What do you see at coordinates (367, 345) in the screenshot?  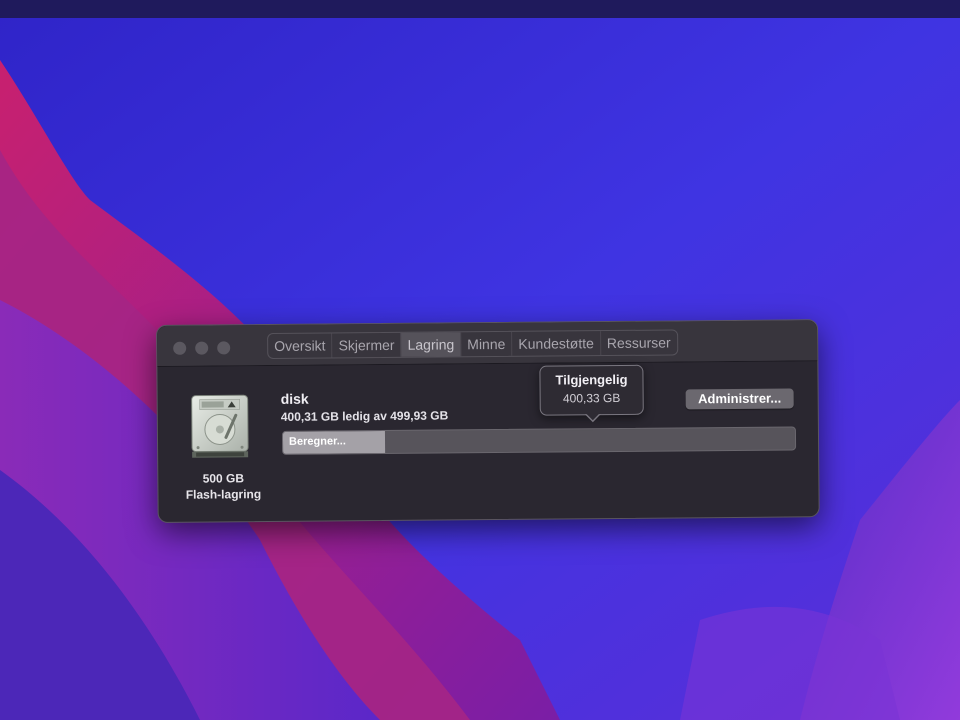 I see `tab-displays: Skjermer` at bounding box center [367, 345].